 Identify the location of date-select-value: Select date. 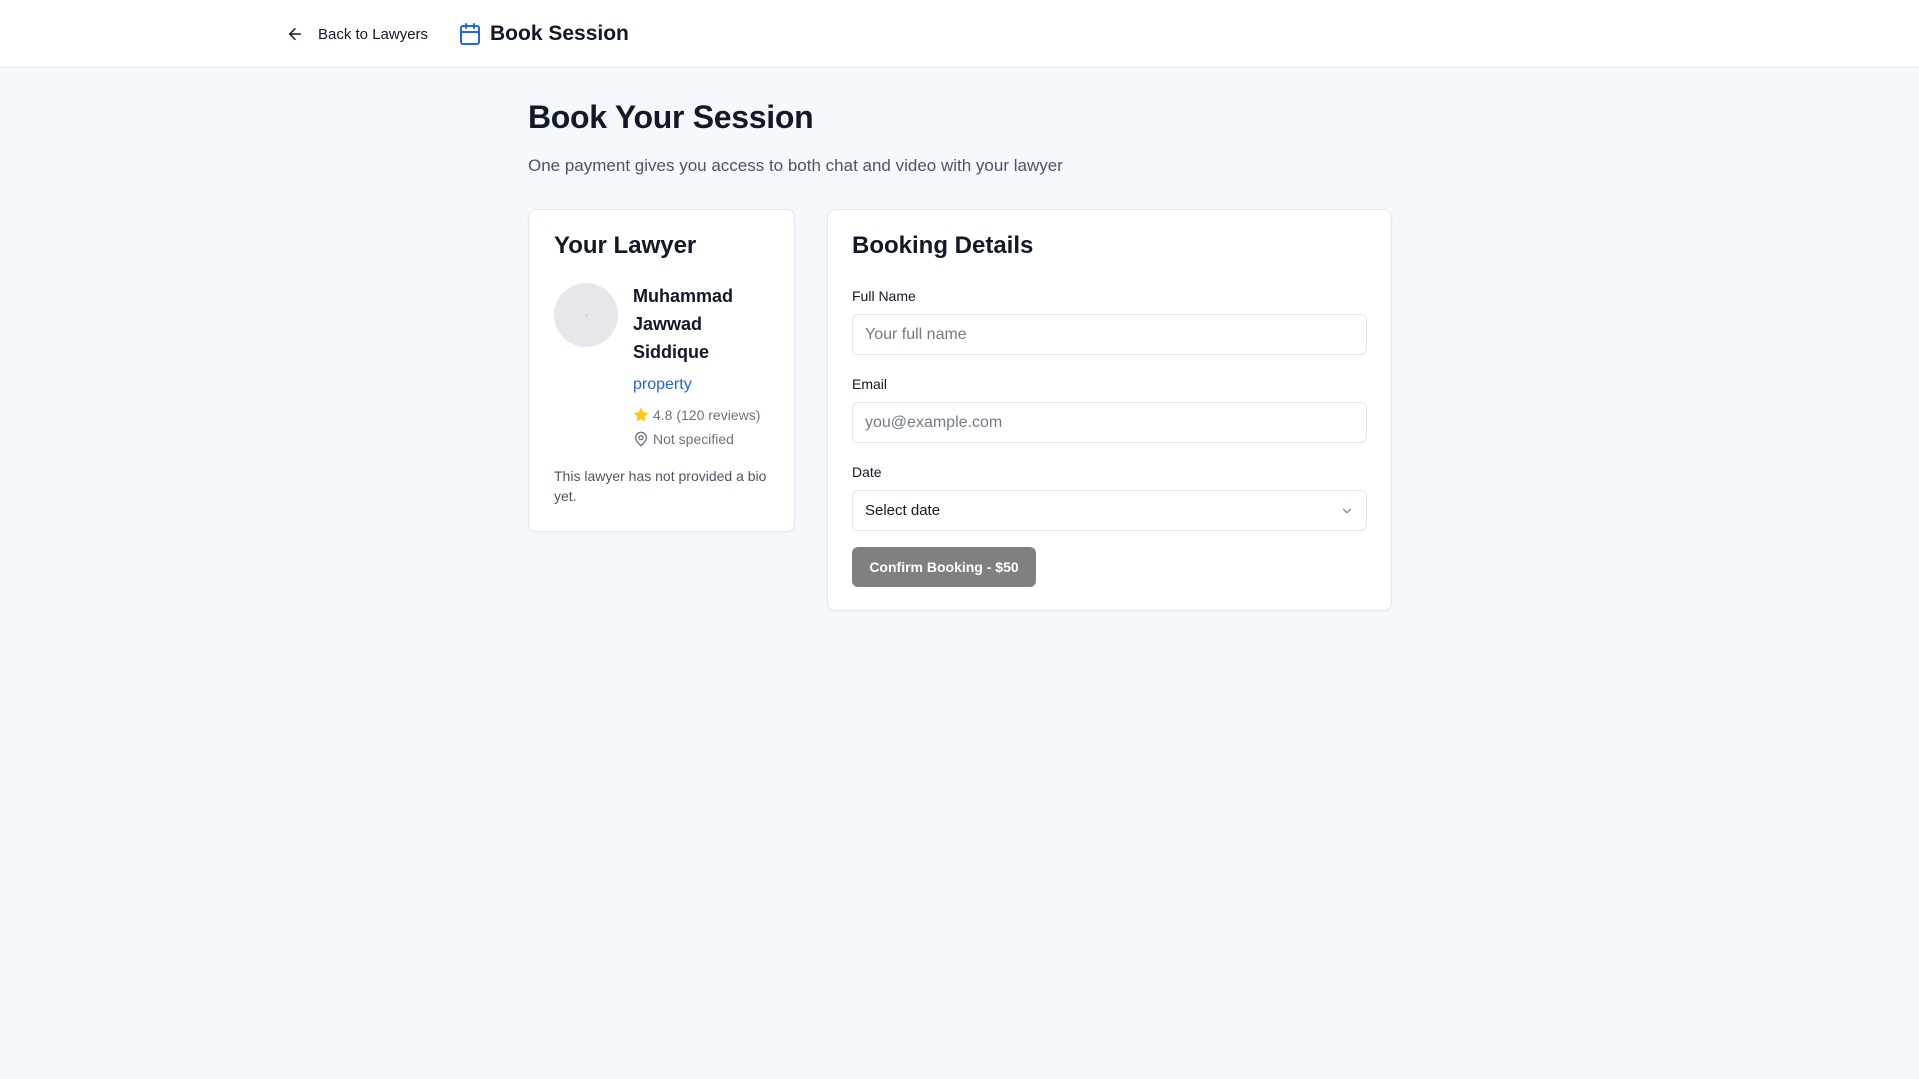
(903, 510).